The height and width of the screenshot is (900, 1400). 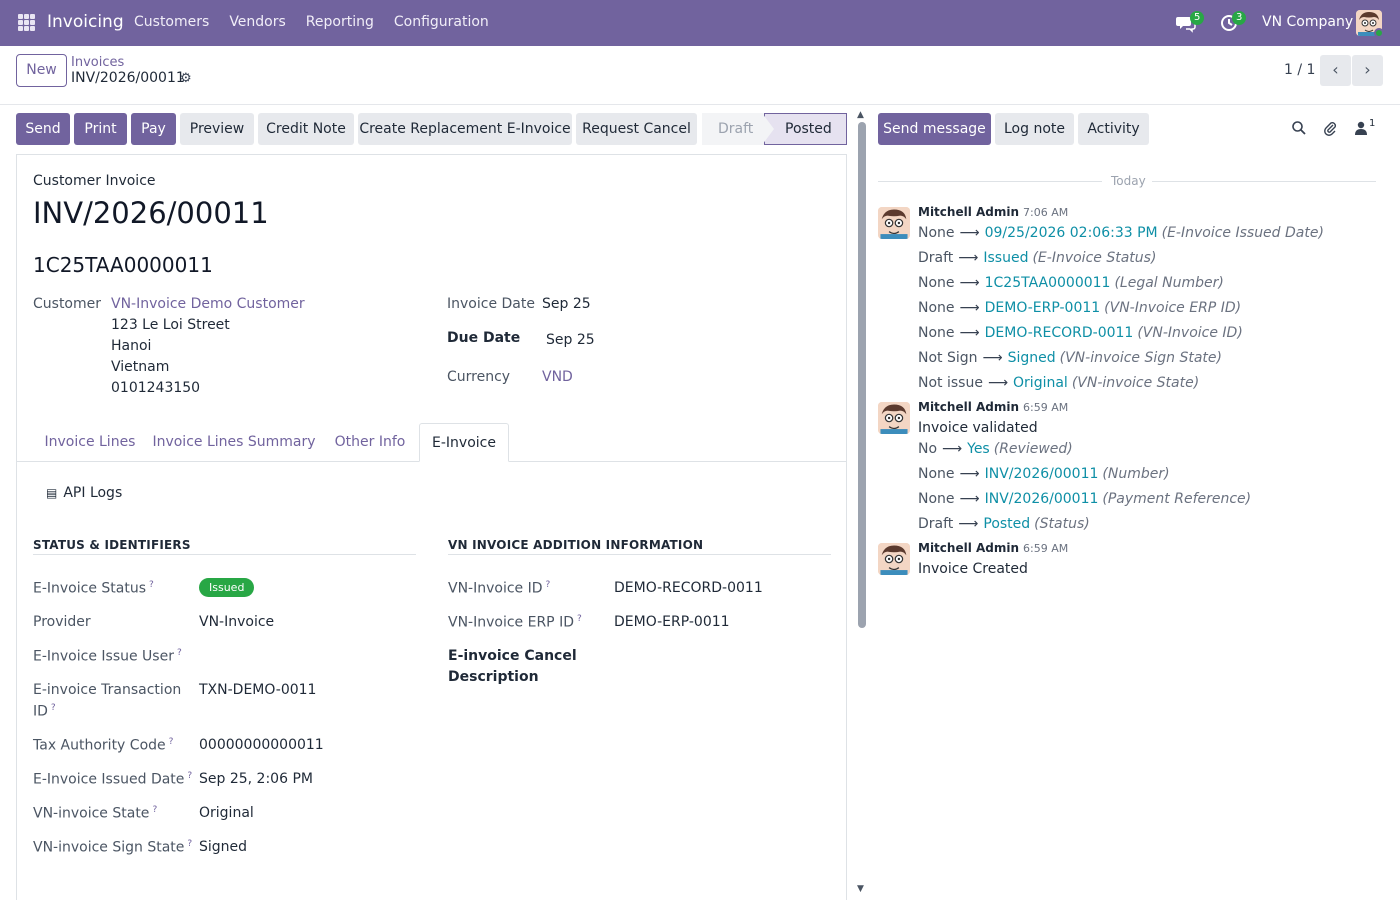 I want to click on invoice-name: INV/2026/00011, so click(x=151, y=213).